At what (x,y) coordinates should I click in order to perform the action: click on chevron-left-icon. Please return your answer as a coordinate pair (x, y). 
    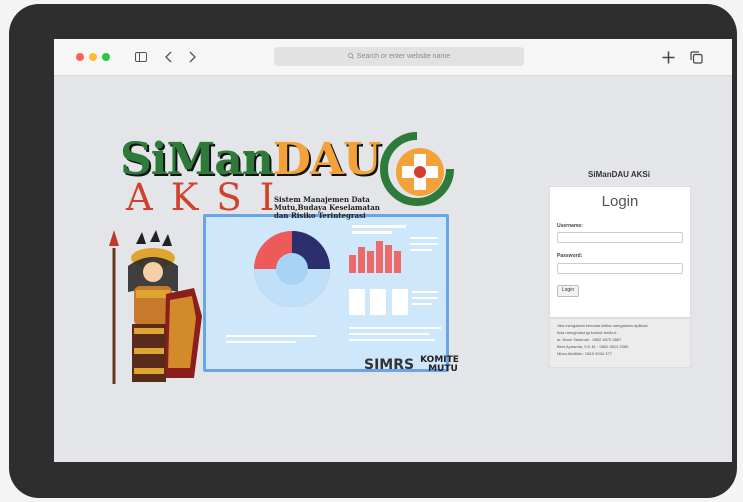
    Looking at the image, I should click on (168, 57).